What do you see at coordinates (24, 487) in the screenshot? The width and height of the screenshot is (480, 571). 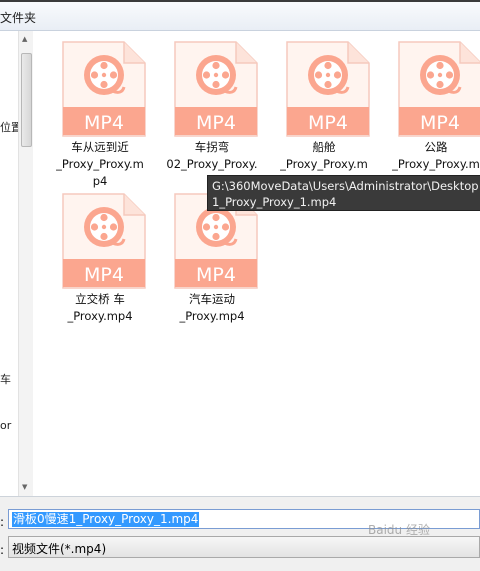 I see `scroll-down-arrow-icon: ▼` at bounding box center [24, 487].